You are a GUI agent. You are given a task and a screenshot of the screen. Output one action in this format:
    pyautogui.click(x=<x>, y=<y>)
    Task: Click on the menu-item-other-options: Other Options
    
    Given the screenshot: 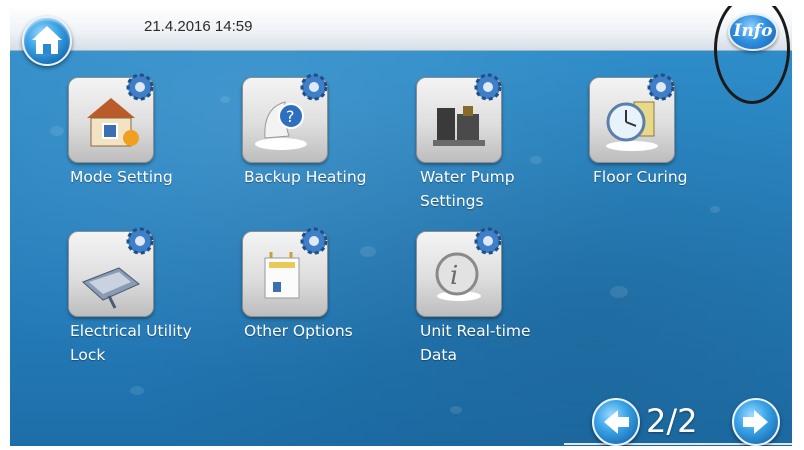 What is the action you would take?
    pyautogui.click(x=297, y=285)
    